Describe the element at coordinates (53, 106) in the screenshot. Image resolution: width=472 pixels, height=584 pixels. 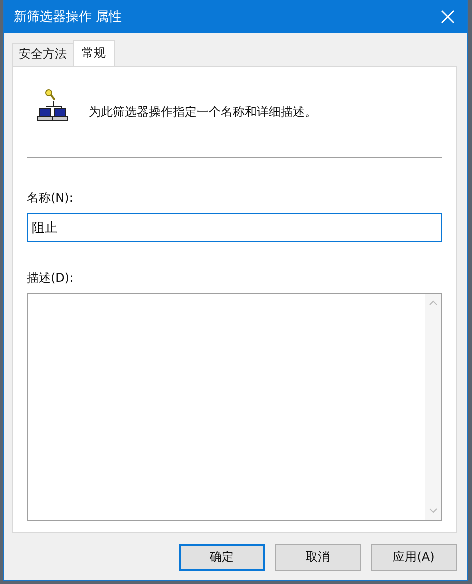
I see `computers-key-icon` at that location.